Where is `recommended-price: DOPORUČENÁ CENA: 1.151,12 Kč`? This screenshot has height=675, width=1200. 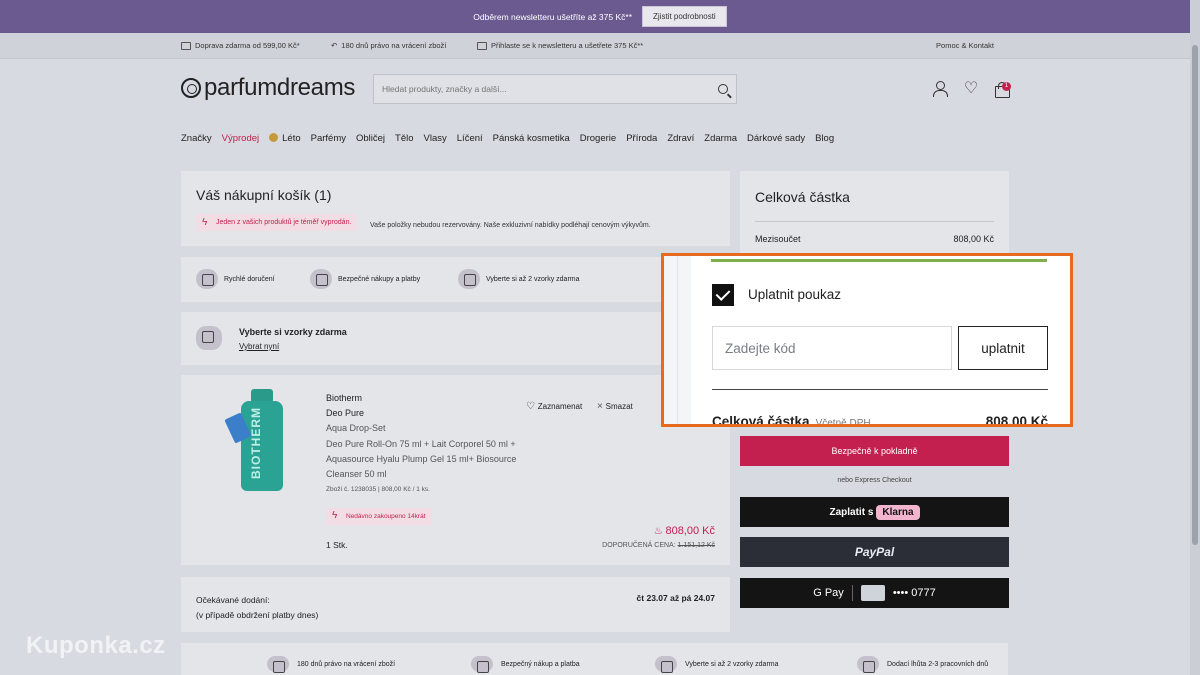 recommended-price: DOPORUČENÁ CENA: 1.151,12 Kč is located at coordinates (658, 545).